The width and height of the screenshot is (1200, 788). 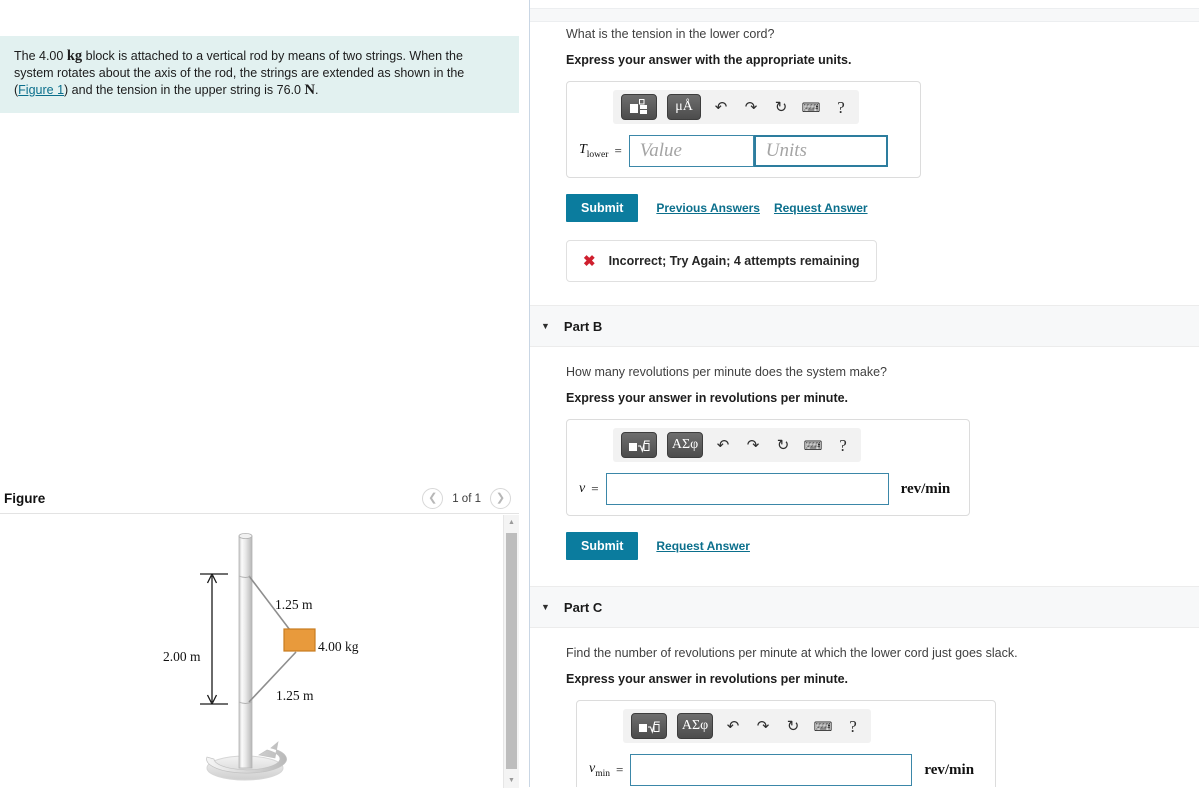 I want to click on mu-angstrom-icon: μÅ, so click(x=684, y=106).